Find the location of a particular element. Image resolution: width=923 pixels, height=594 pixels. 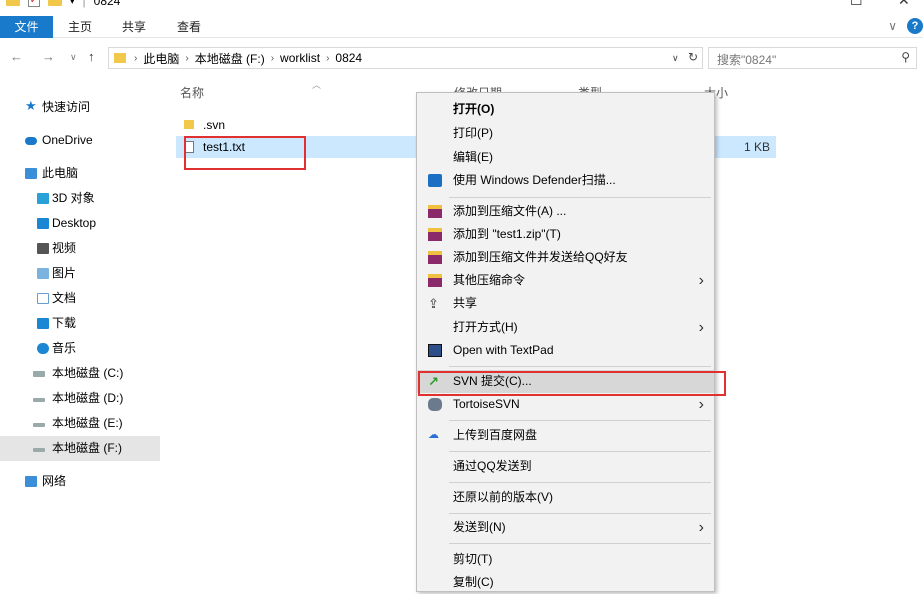

sidebar-item-downloads: 下载 is located at coordinates (80, 323).